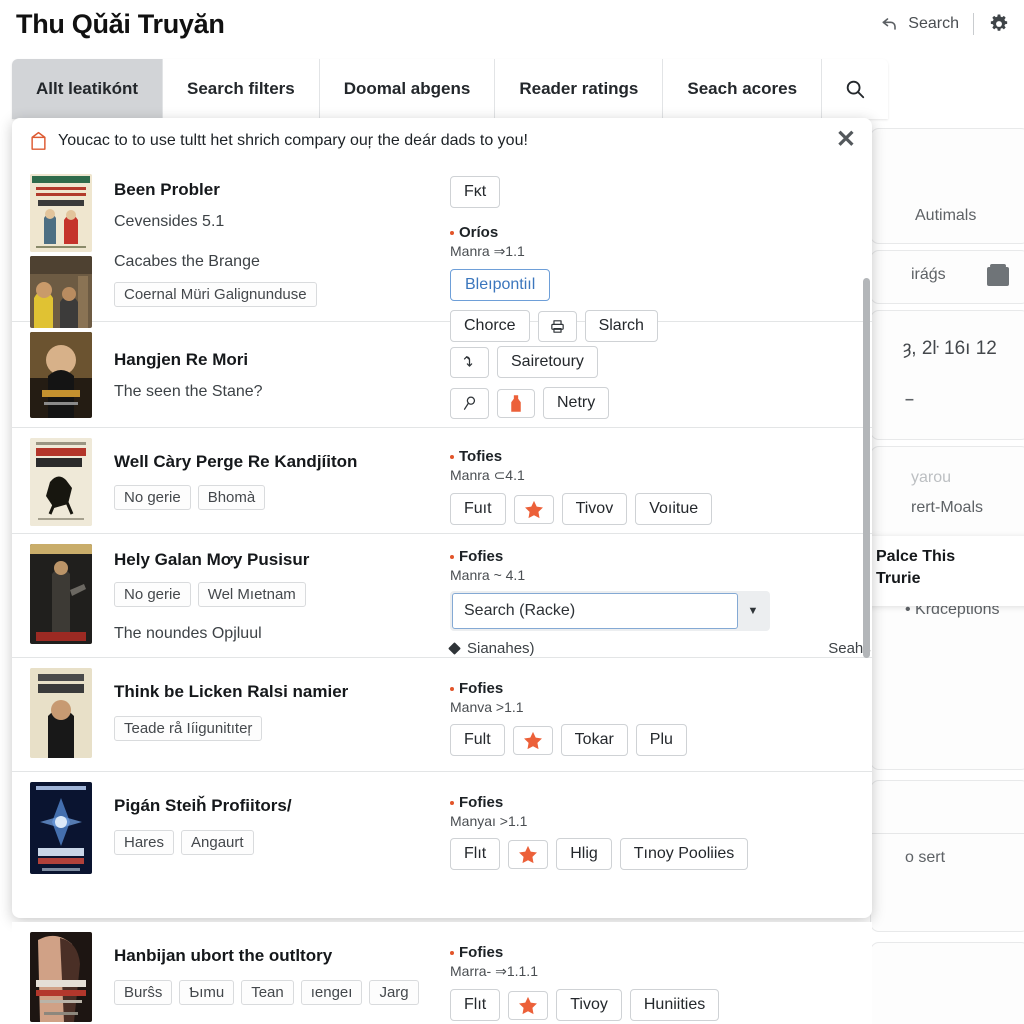 The width and height of the screenshot is (1024, 1024). I want to click on book-chip: Tean, so click(267, 992).